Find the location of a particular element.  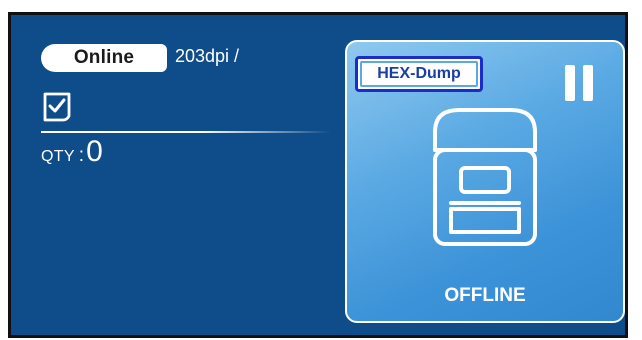

printer-state-label: OFFLINE is located at coordinates (485, 295).